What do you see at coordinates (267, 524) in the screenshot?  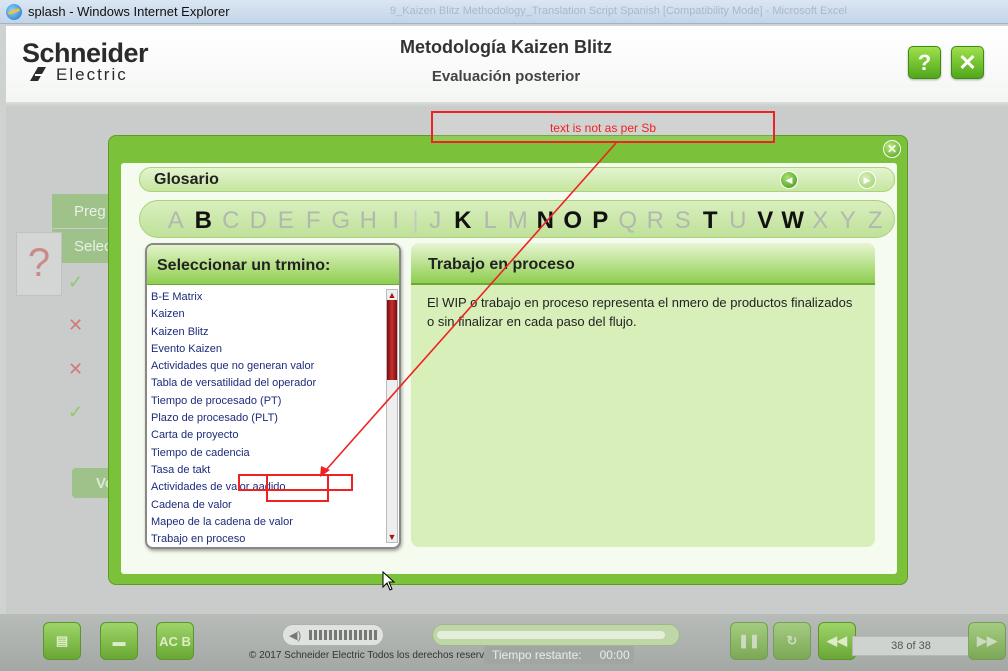 I see `term-list-item: Mapeo de la cadena de valor` at bounding box center [267, 524].